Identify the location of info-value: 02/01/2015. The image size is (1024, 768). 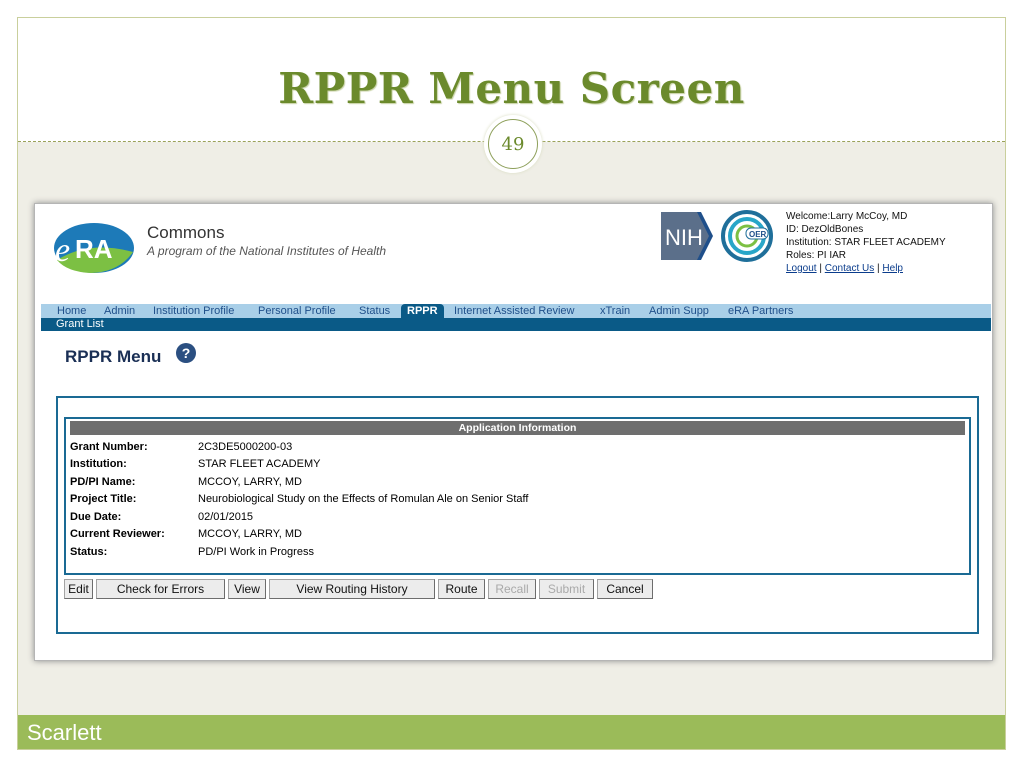
(226, 517).